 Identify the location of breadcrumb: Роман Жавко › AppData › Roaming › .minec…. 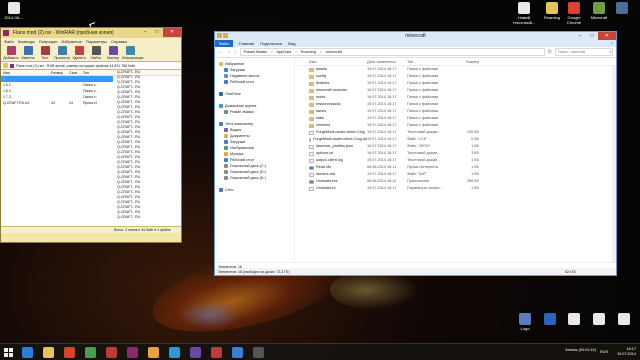
(392, 52).